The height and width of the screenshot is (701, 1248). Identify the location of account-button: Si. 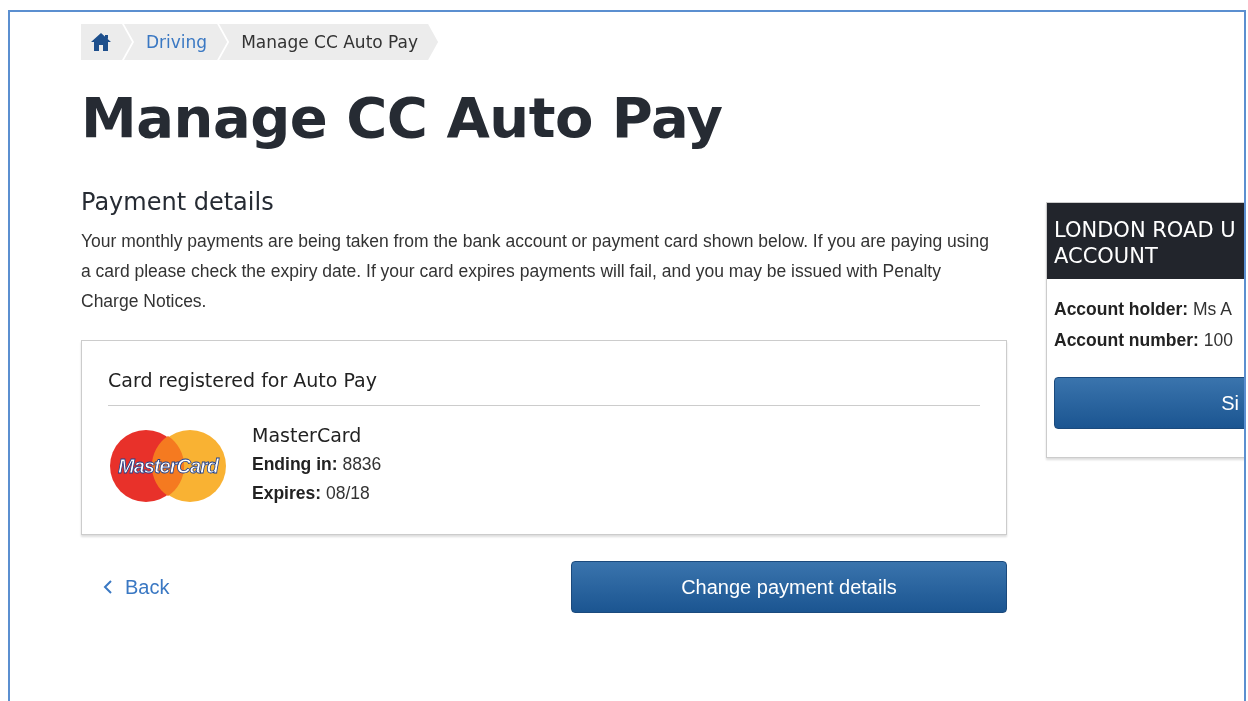
(1149, 403).